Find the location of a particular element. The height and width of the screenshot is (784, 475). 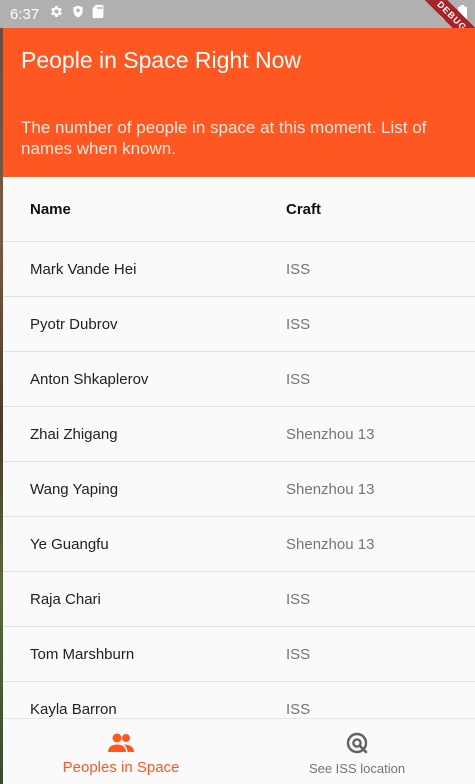

status-bar: 6:37 DEBUG is located at coordinates (237, 30).